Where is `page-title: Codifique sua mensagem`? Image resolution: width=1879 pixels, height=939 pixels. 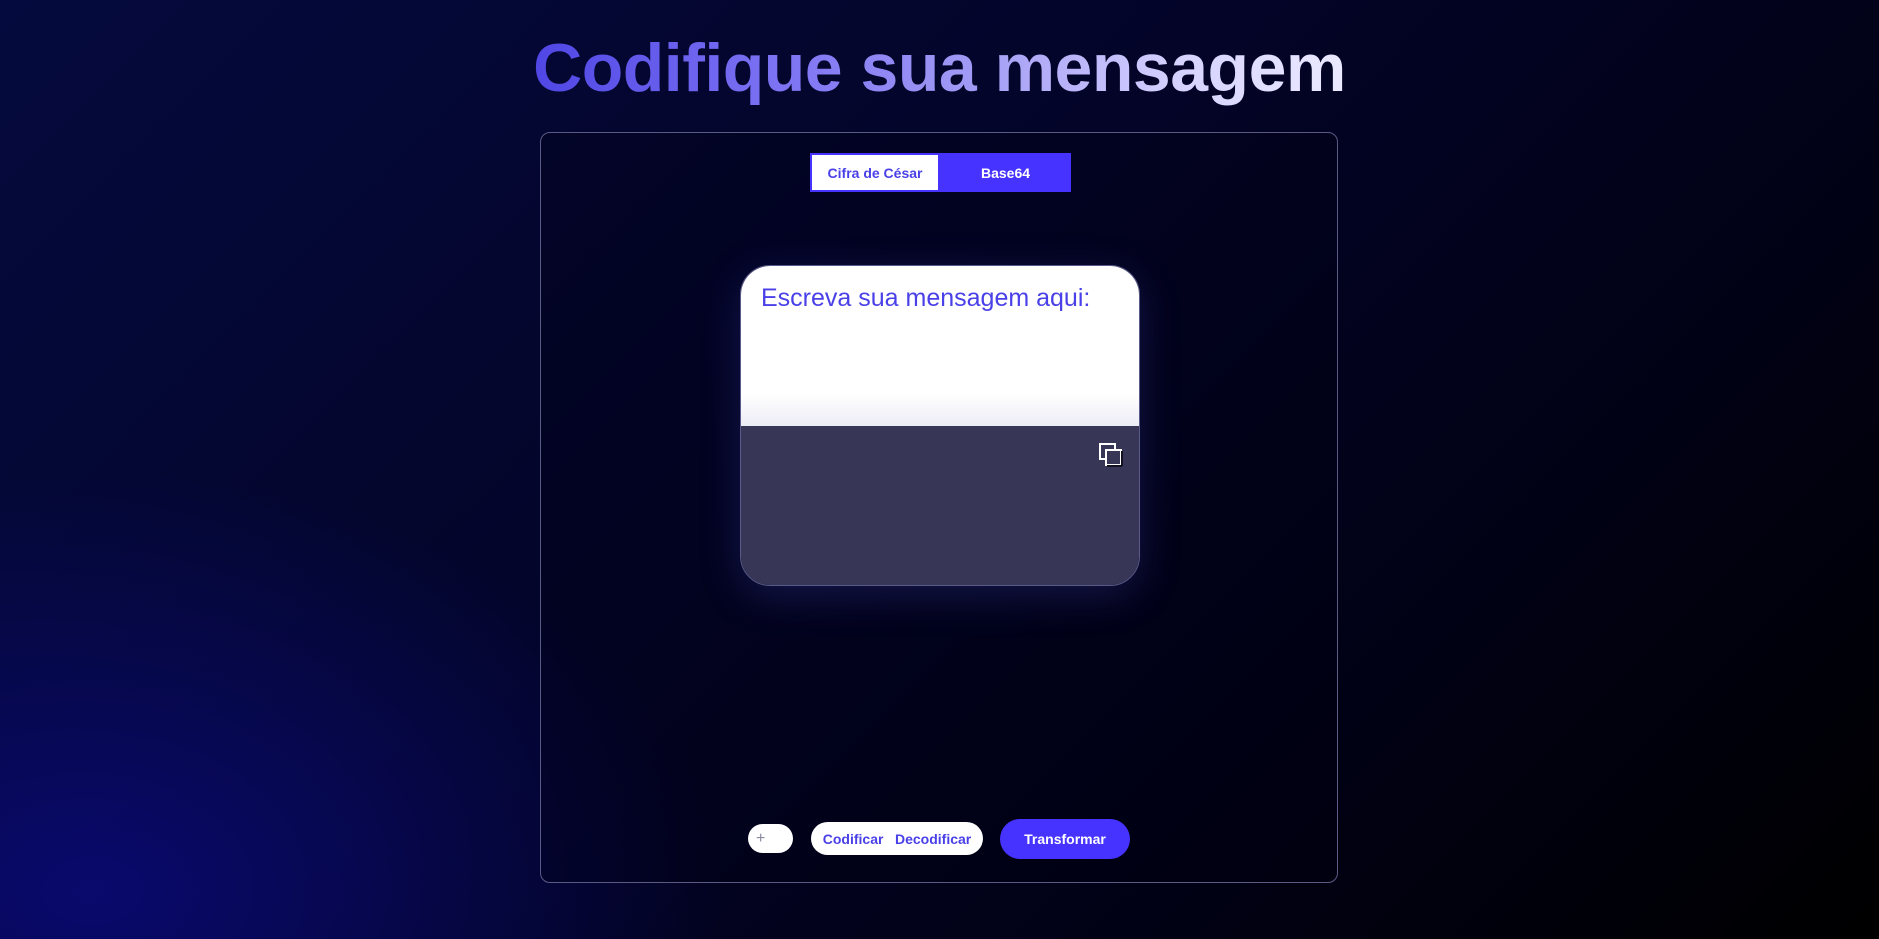
page-title: Codifique sua mensagem is located at coordinates (939, 68).